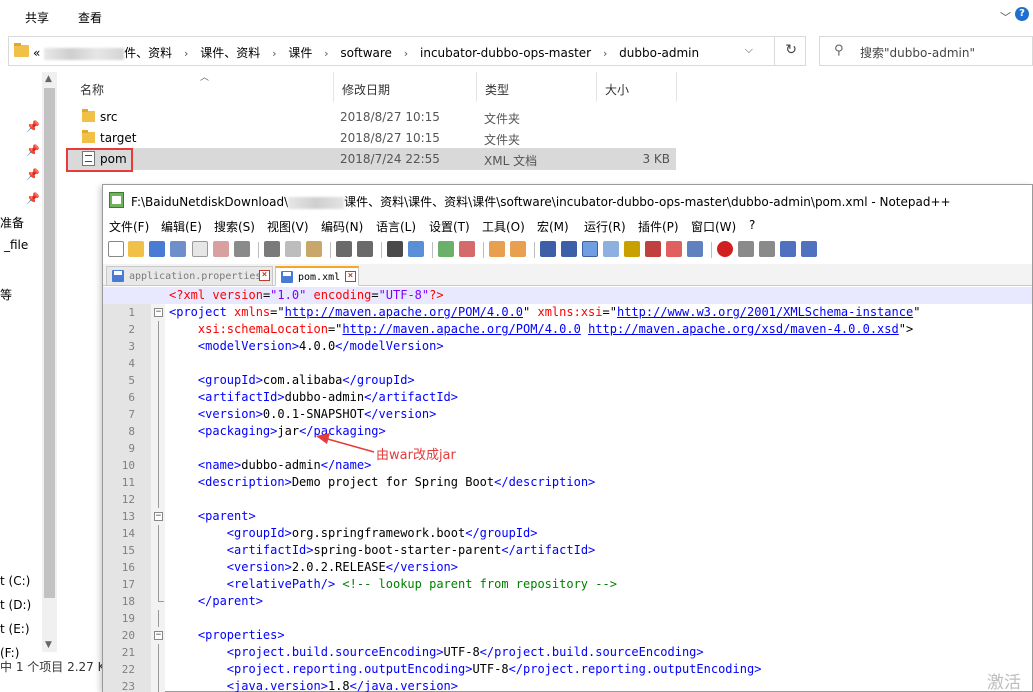 This screenshot has height=692, width=1033. What do you see at coordinates (203, 87) in the screenshot?
I see `column-header-name: 名称` at bounding box center [203, 87].